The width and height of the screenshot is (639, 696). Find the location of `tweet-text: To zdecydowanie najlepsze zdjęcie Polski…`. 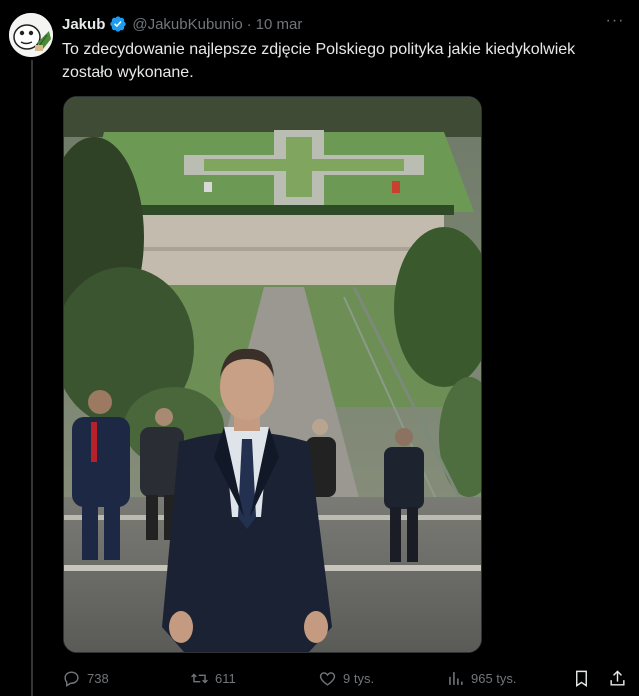

tweet-text: To zdecydowanie najlepsze zdjęcie Polski… is located at coordinates (319, 61).